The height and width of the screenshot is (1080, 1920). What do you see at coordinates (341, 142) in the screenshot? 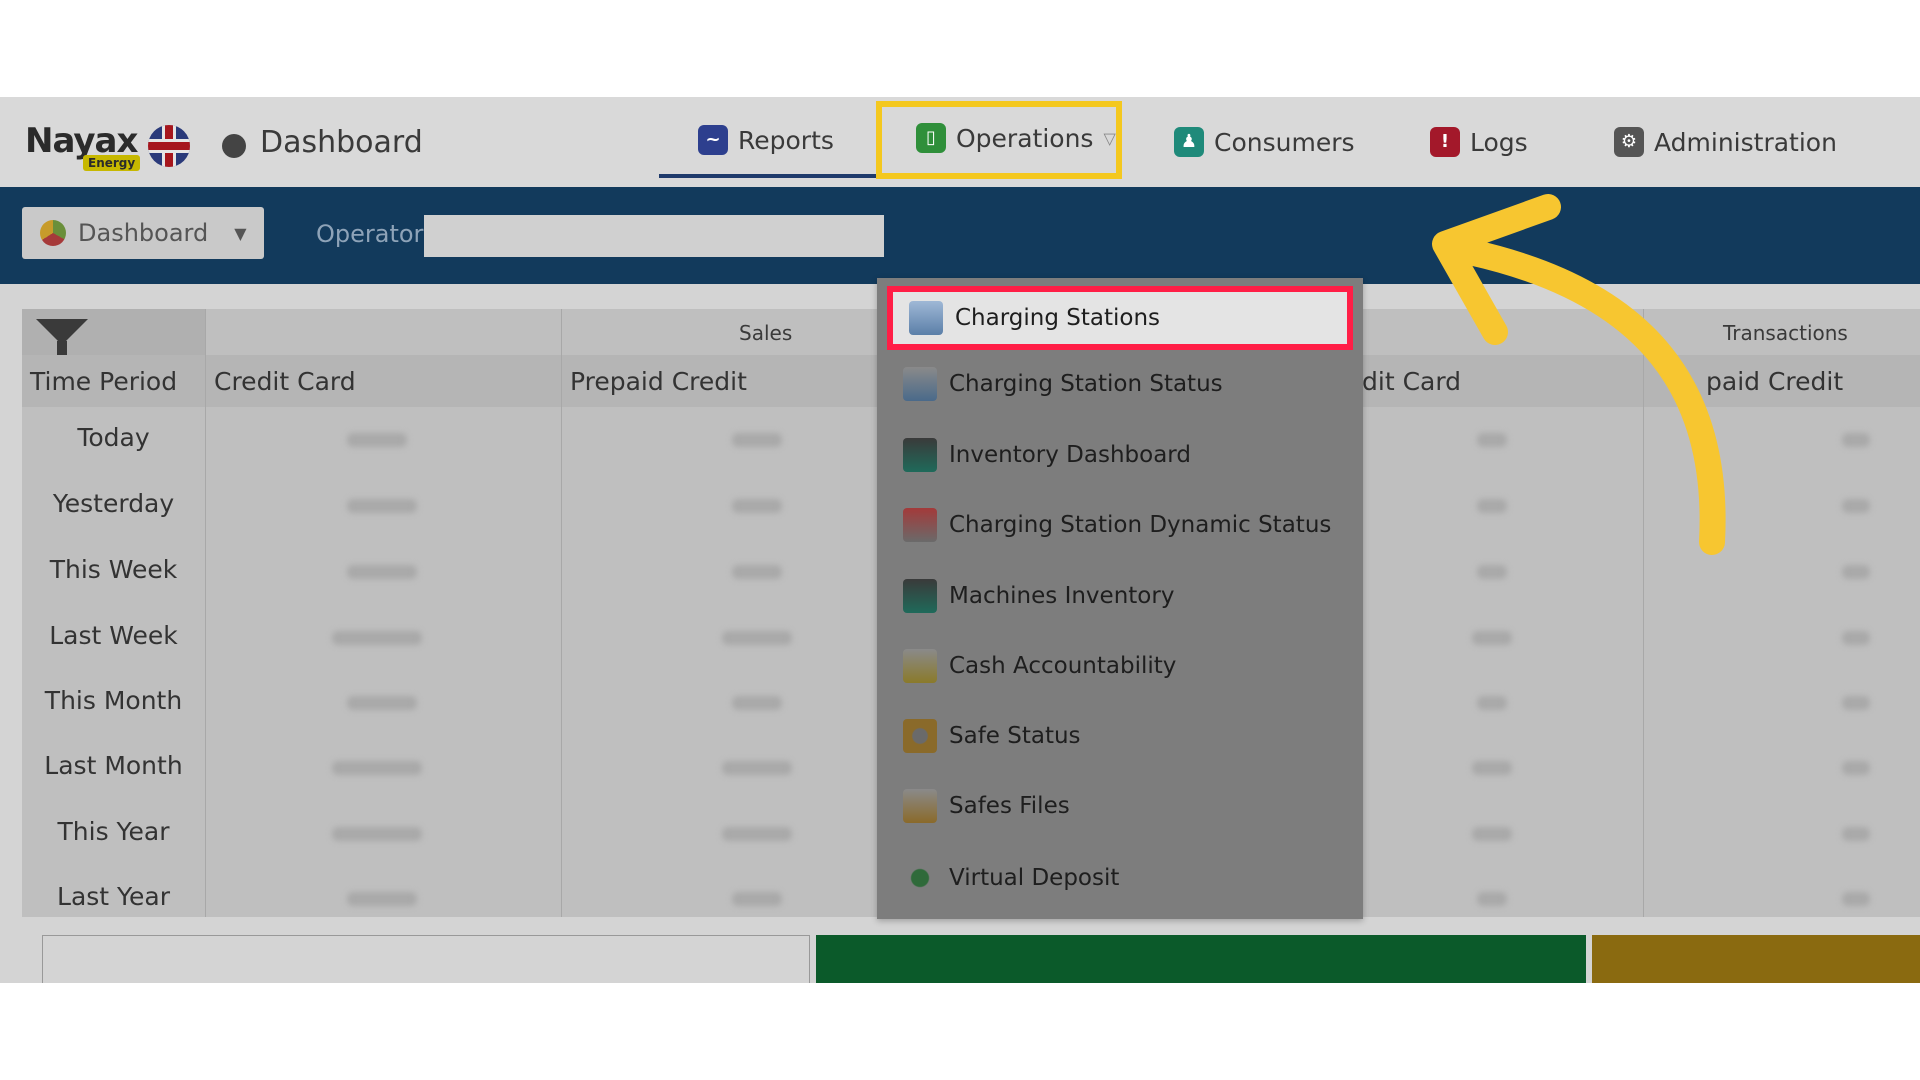
I see `page-title: Dashboard` at bounding box center [341, 142].